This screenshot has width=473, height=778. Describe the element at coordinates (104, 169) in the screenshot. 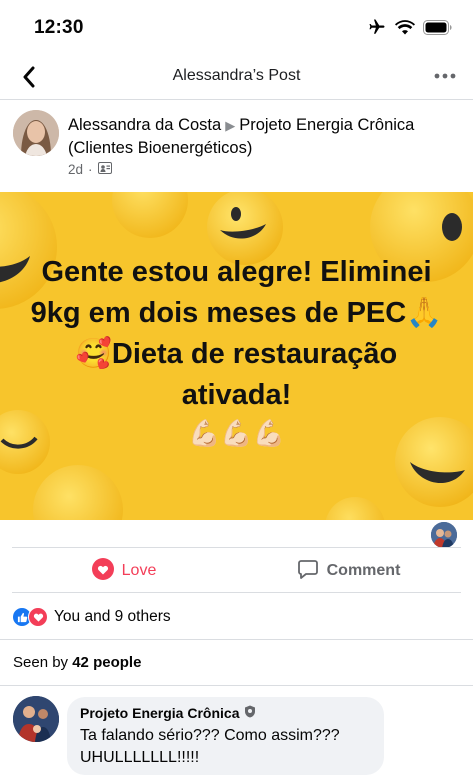

I see `group-privacy-icon` at that location.